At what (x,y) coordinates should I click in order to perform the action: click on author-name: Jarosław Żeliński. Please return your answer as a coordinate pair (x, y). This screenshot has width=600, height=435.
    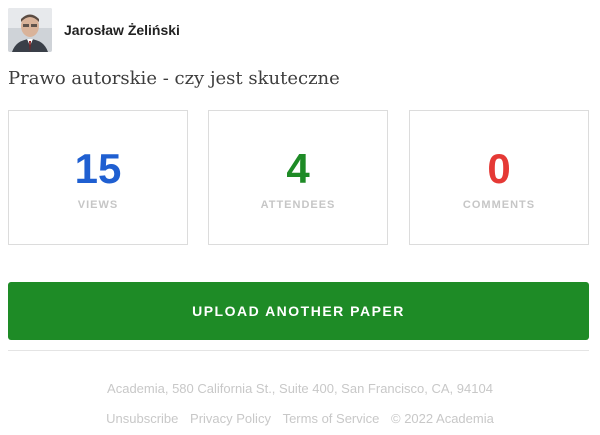
    Looking at the image, I should click on (122, 30).